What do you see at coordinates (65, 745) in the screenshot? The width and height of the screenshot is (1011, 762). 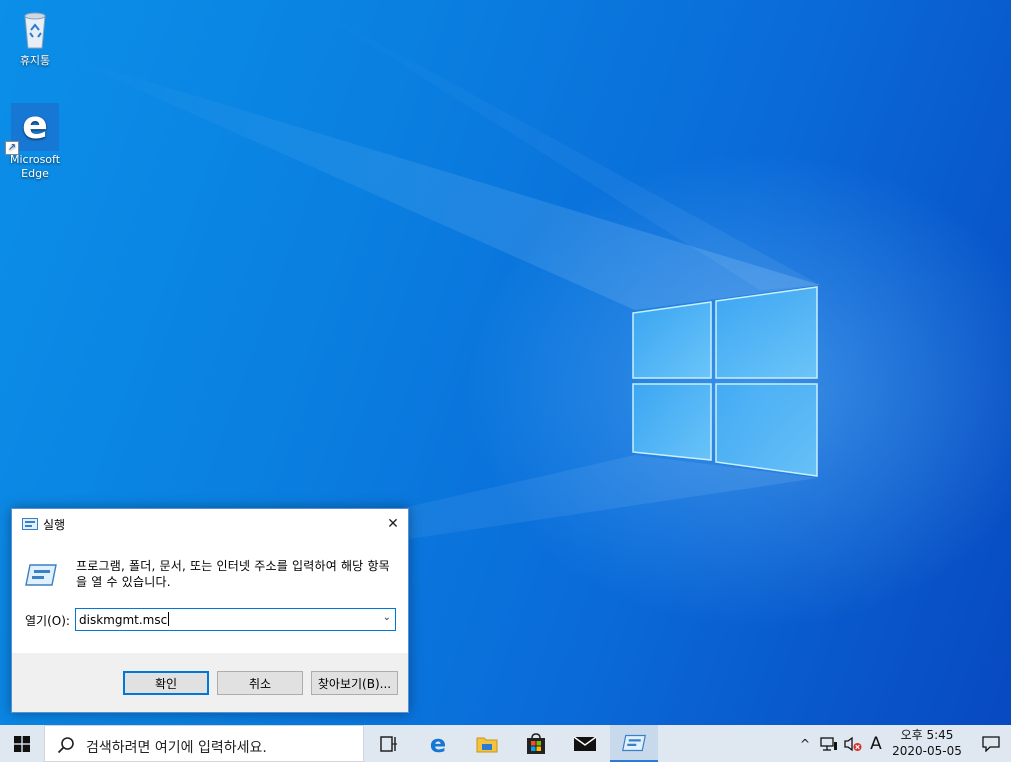 I see `search-icon` at bounding box center [65, 745].